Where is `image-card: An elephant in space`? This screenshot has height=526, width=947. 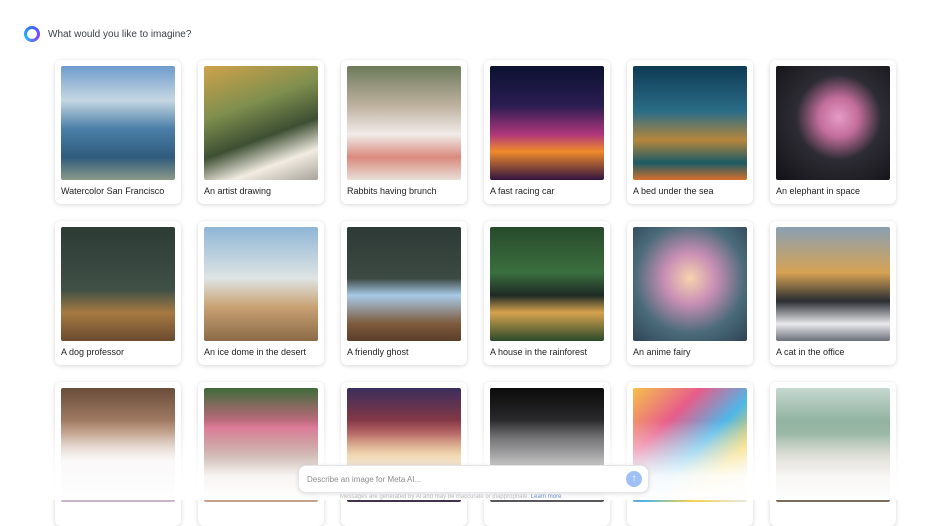
image-card: An elephant in space is located at coordinates (833, 132).